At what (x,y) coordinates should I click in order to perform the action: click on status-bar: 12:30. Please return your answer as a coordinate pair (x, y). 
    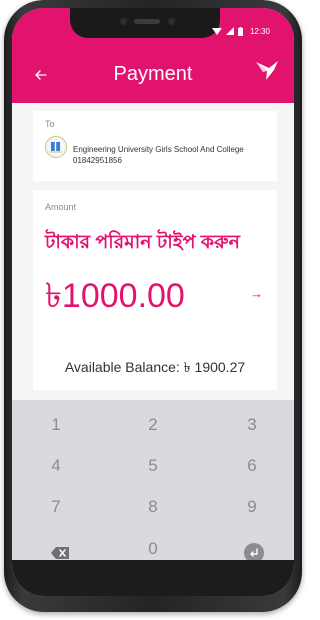
    Looking at the image, I should click on (240, 31).